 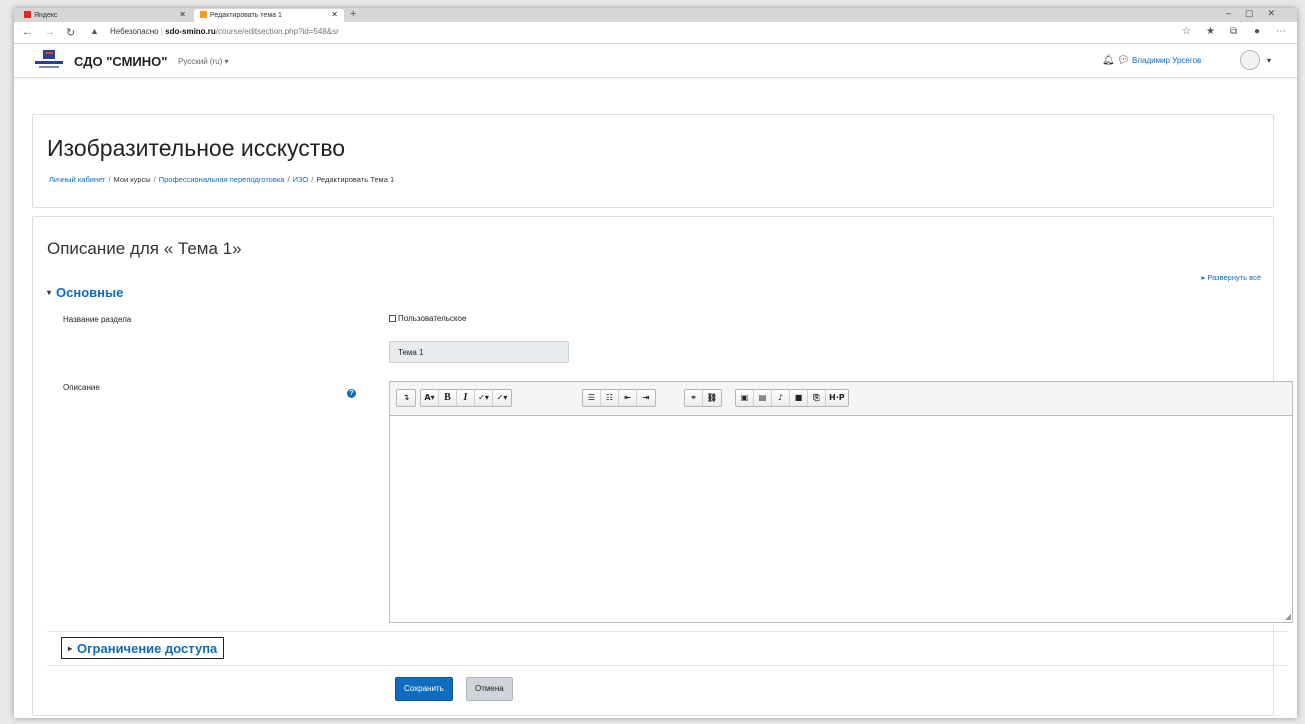 What do you see at coordinates (277, 31) in the screenshot?
I see `url-path: /course/editsection.php?id=548&sr` at bounding box center [277, 31].